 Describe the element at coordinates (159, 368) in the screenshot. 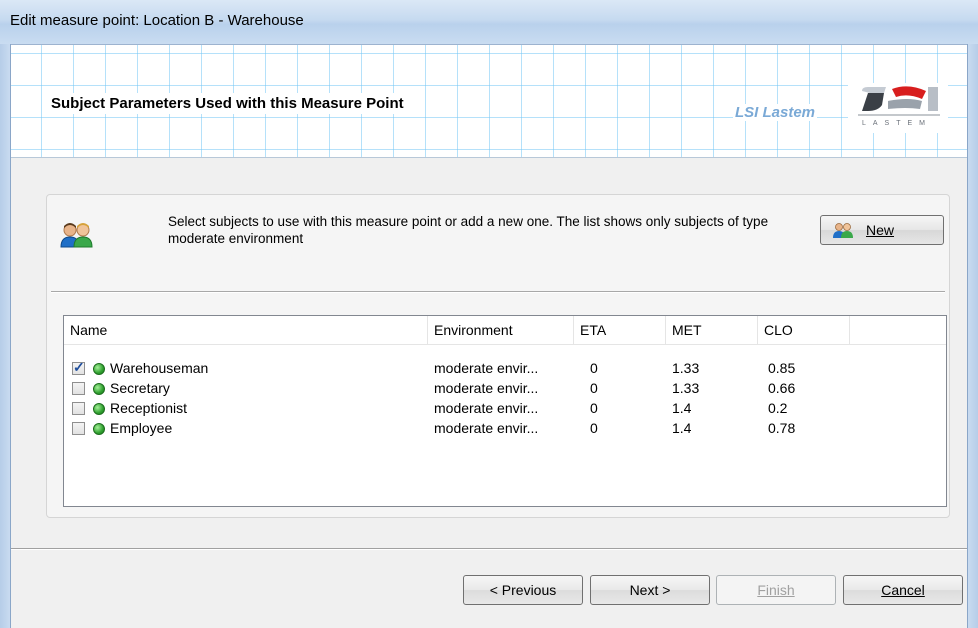

I see `cell-name: Warehouseman` at that location.